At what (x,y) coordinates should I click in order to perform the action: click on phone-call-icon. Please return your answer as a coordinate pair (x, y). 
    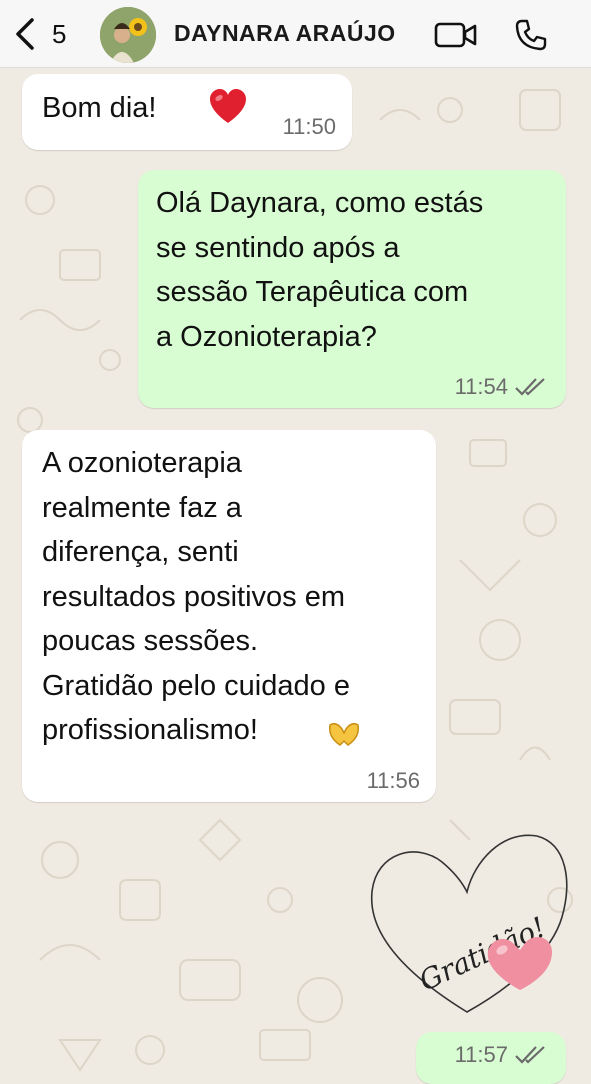
    Looking at the image, I should click on (531, 35).